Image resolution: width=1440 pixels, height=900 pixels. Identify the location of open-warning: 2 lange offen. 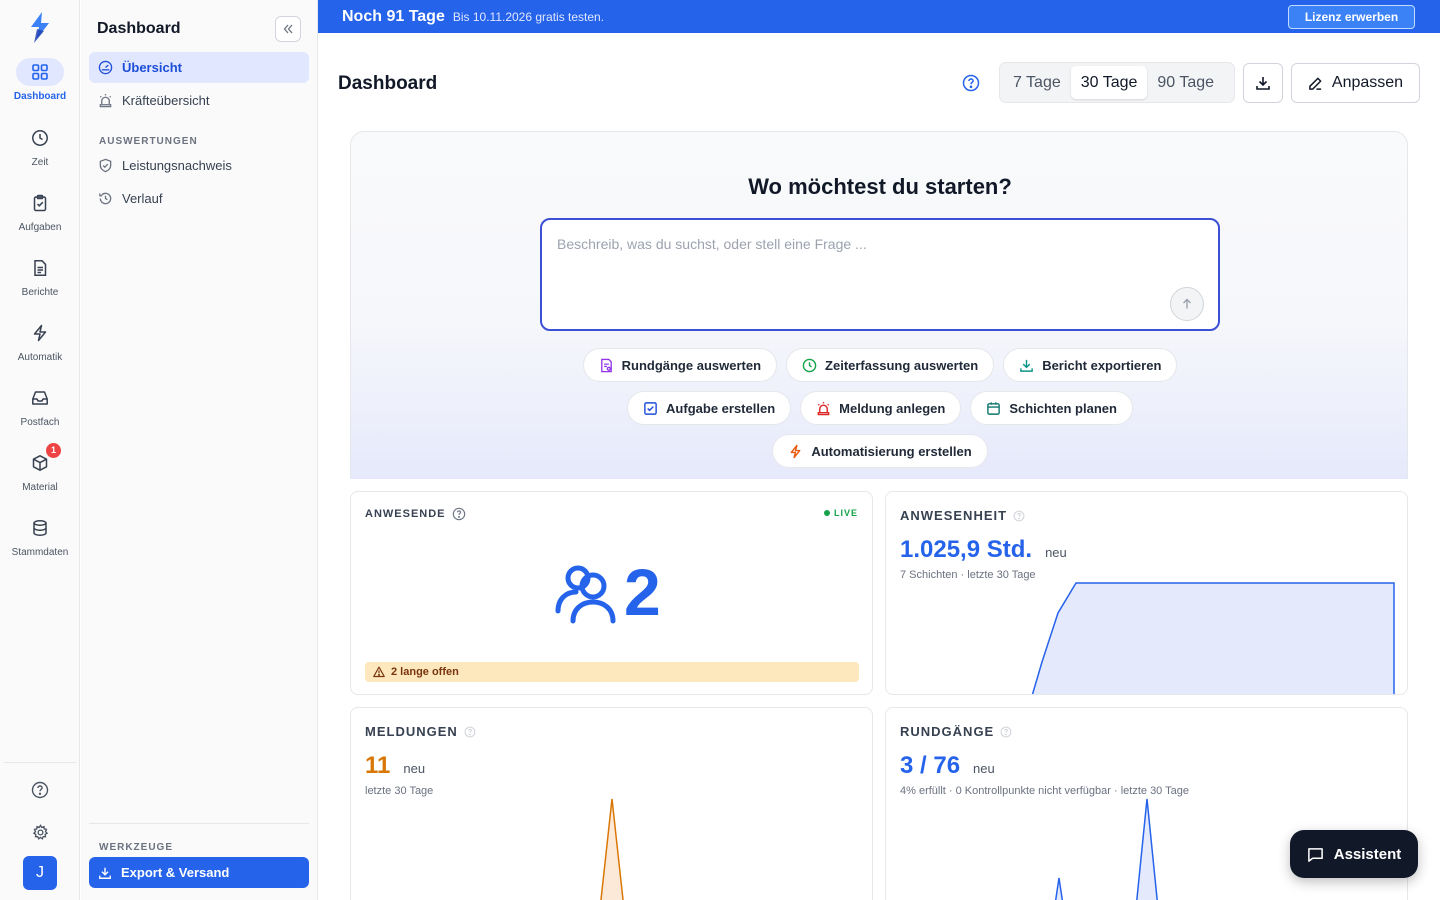
(612, 672).